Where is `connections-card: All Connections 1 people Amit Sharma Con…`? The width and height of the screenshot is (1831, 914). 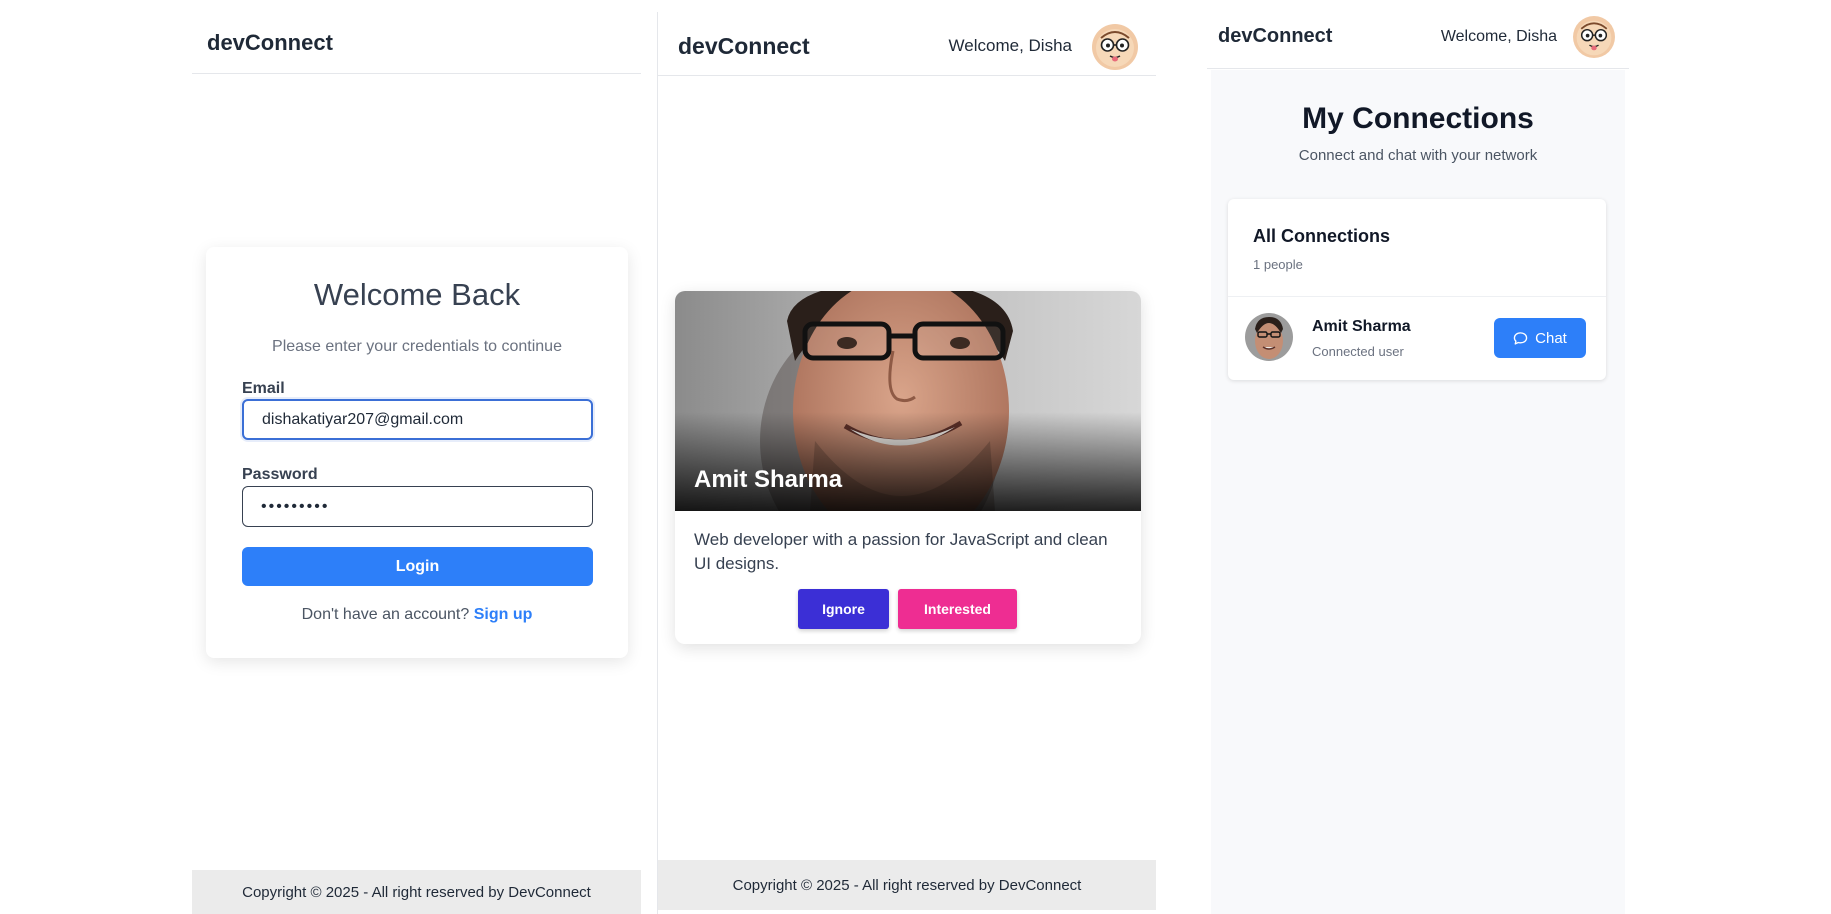
connections-card: All Connections 1 people Amit Sharma Con… is located at coordinates (1417, 289).